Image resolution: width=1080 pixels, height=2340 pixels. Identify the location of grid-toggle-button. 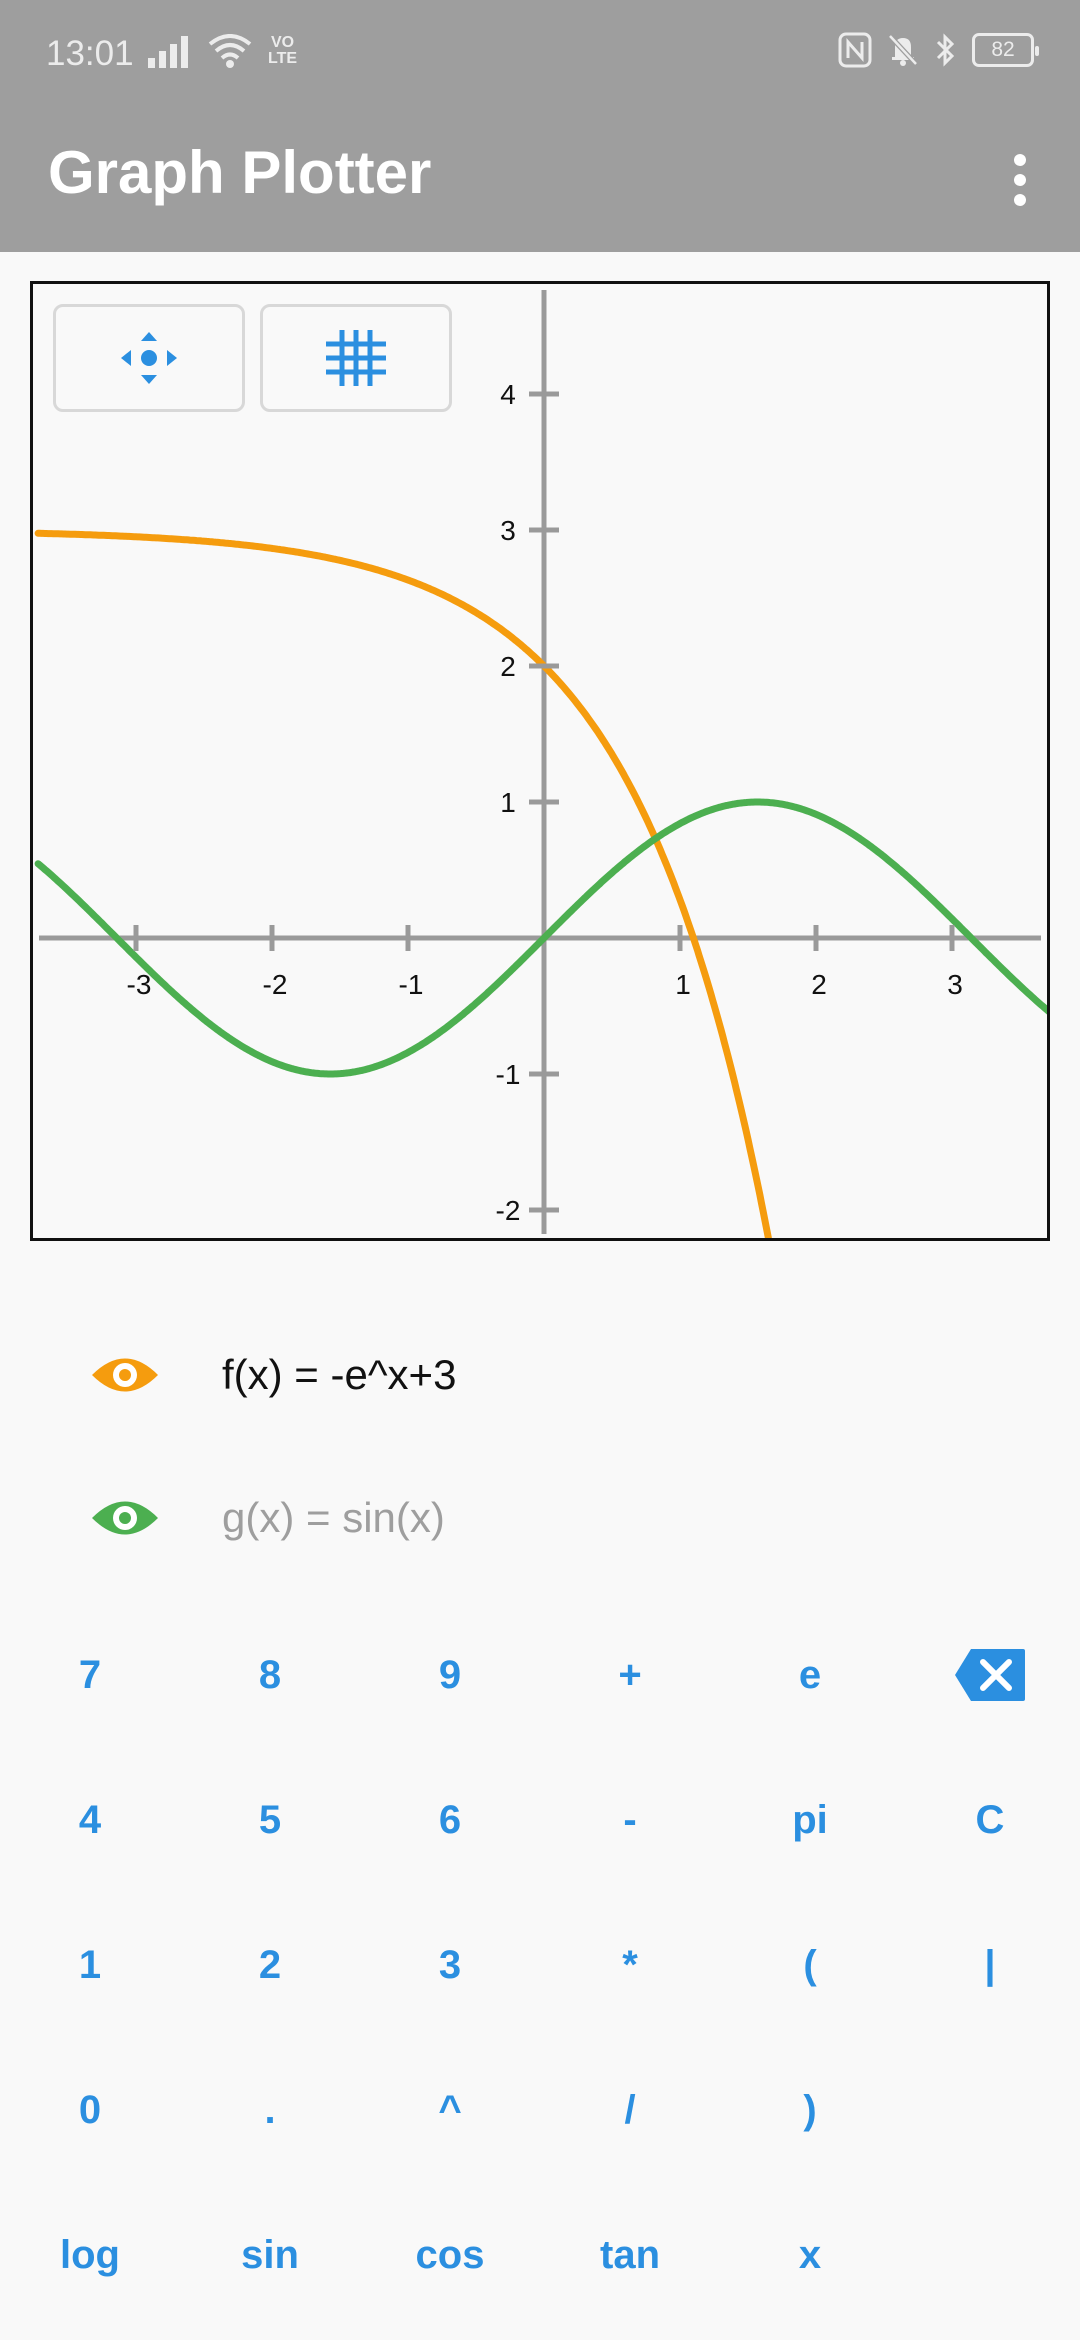
(356, 358).